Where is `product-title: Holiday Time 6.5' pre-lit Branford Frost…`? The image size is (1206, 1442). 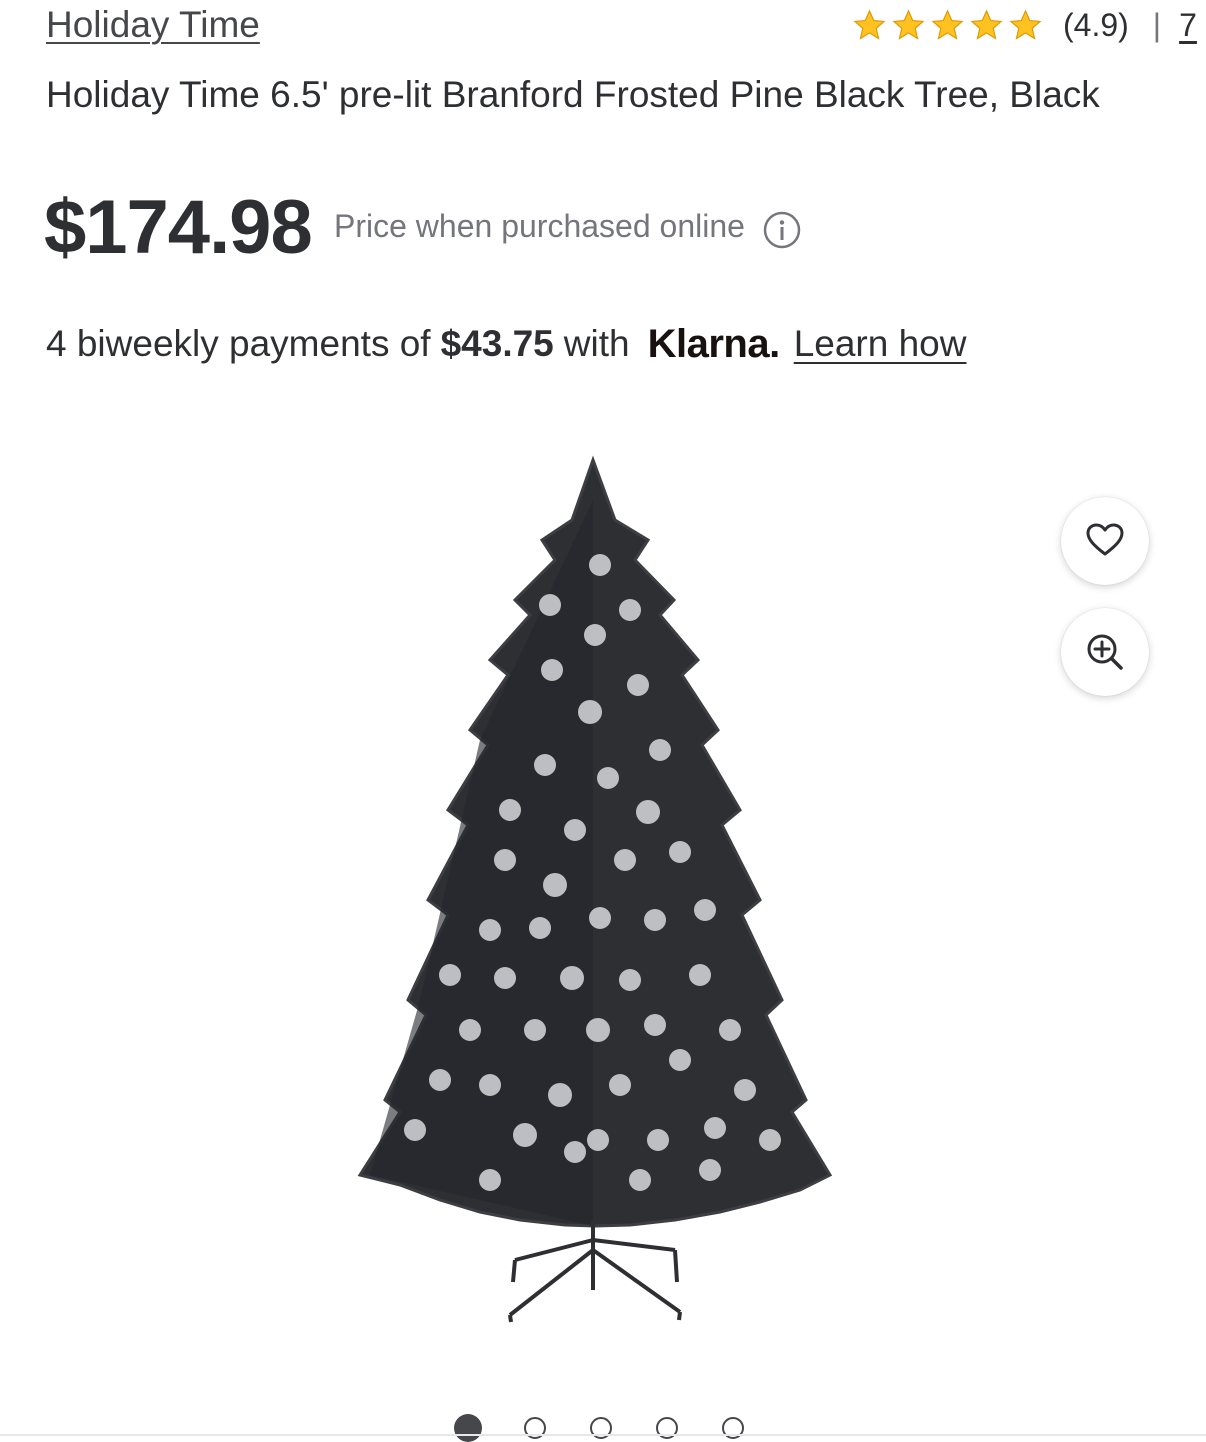 product-title: Holiday Time 6.5' pre-lit Branford Frost… is located at coordinates (573, 94).